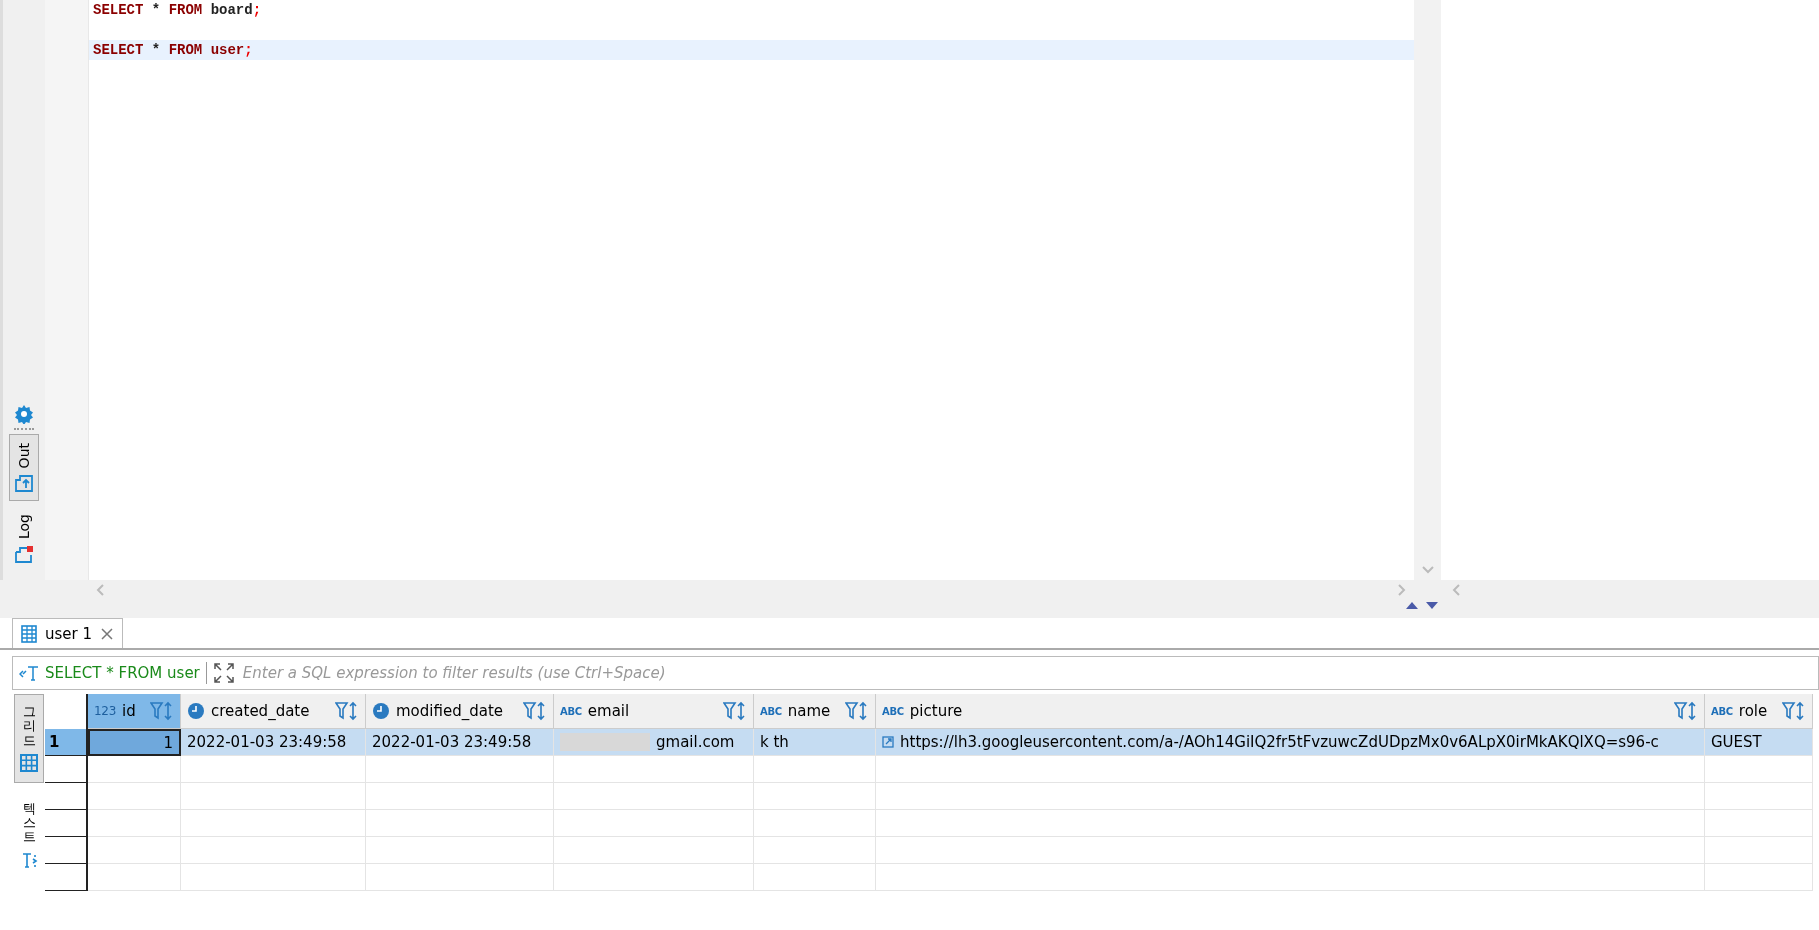  Describe the element at coordinates (654, 742) in the screenshot. I see `table-cell: gmail.com` at that location.